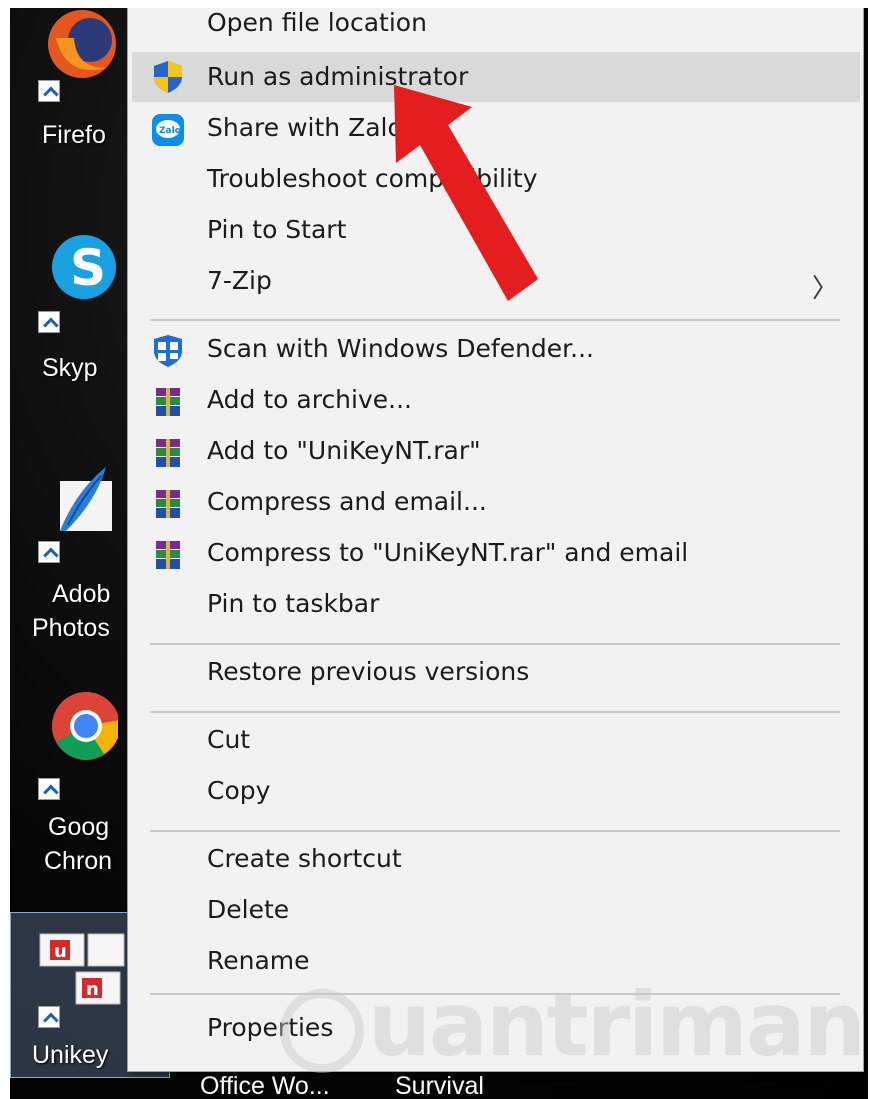 This screenshot has width=870, height=1099. I want to click on windows-defender-icon, so click(168, 351).